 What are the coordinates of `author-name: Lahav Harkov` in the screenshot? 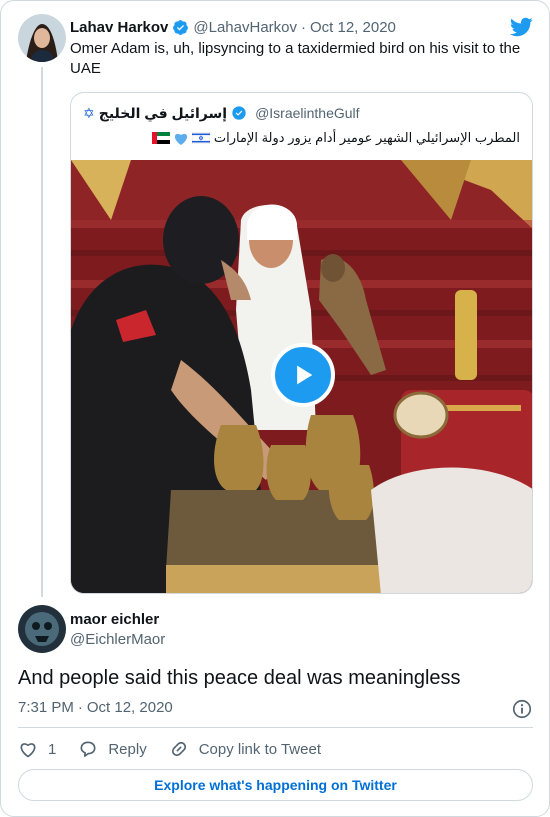 It's located at (119, 27).